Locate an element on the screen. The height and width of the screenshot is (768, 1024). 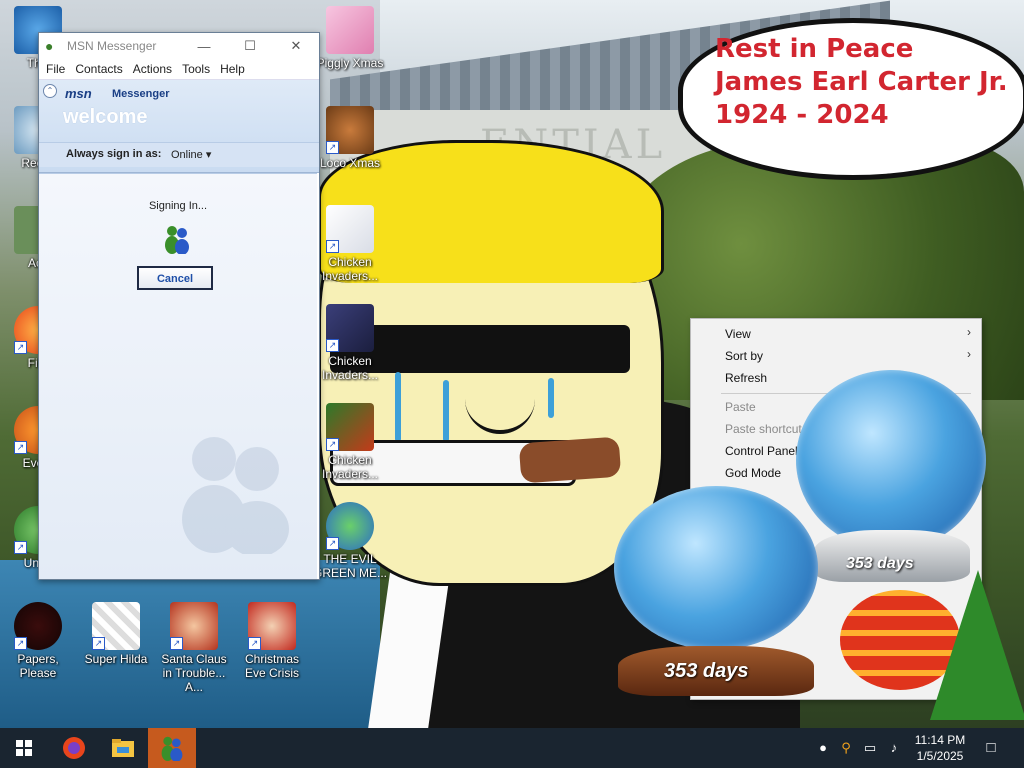
msn-menubar: File Contacts Actions Tools Help is located at coordinates (179, 69).